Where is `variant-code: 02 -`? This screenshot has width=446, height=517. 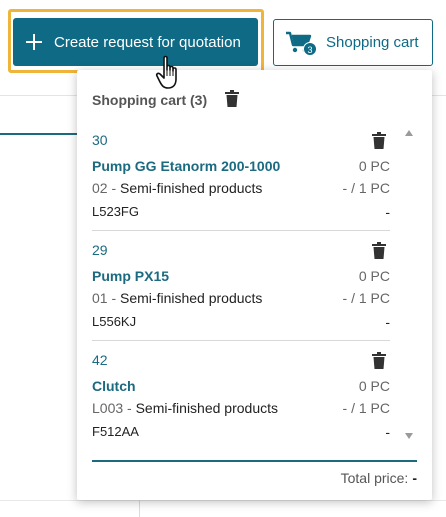
variant-code: 02 - is located at coordinates (104, 188).